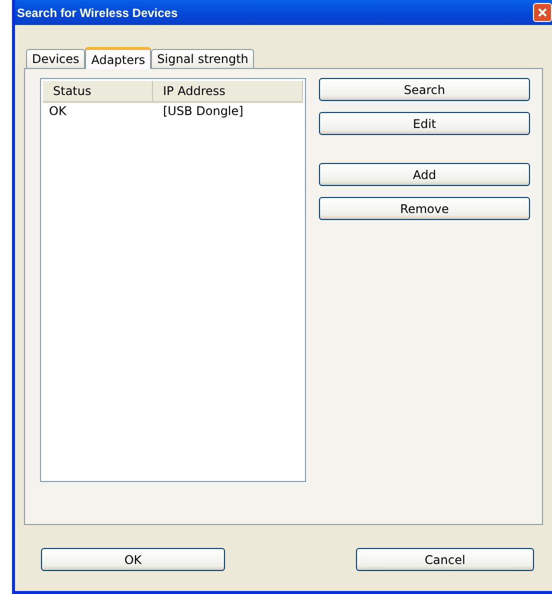  Describe the element at coordinates (56, 58) in the screenshot. I see `tab: Devices` at that location.